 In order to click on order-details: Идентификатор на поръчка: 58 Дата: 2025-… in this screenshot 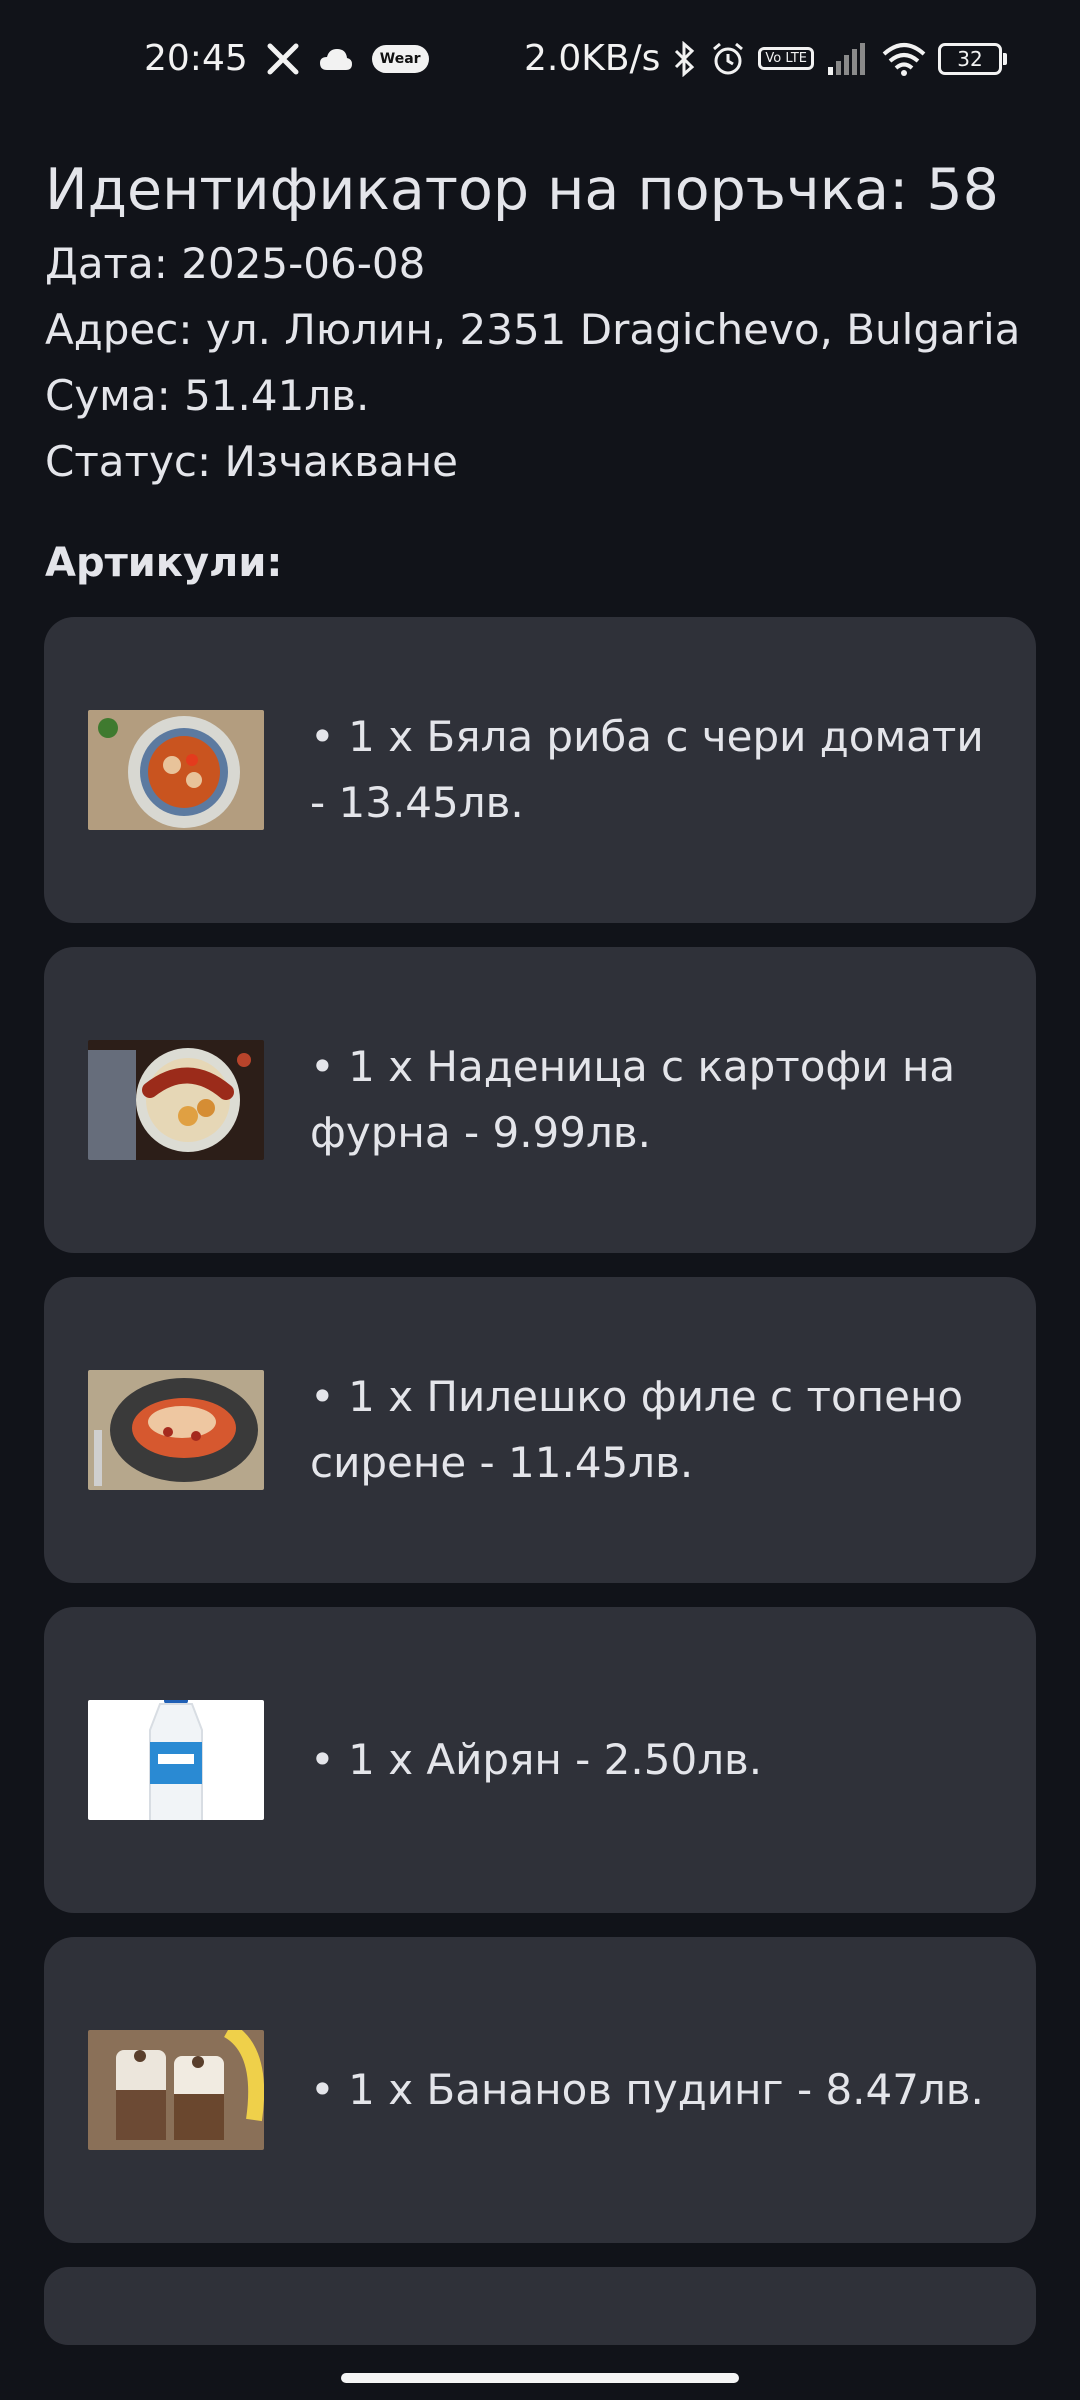, I will do `click(540, 325)`.